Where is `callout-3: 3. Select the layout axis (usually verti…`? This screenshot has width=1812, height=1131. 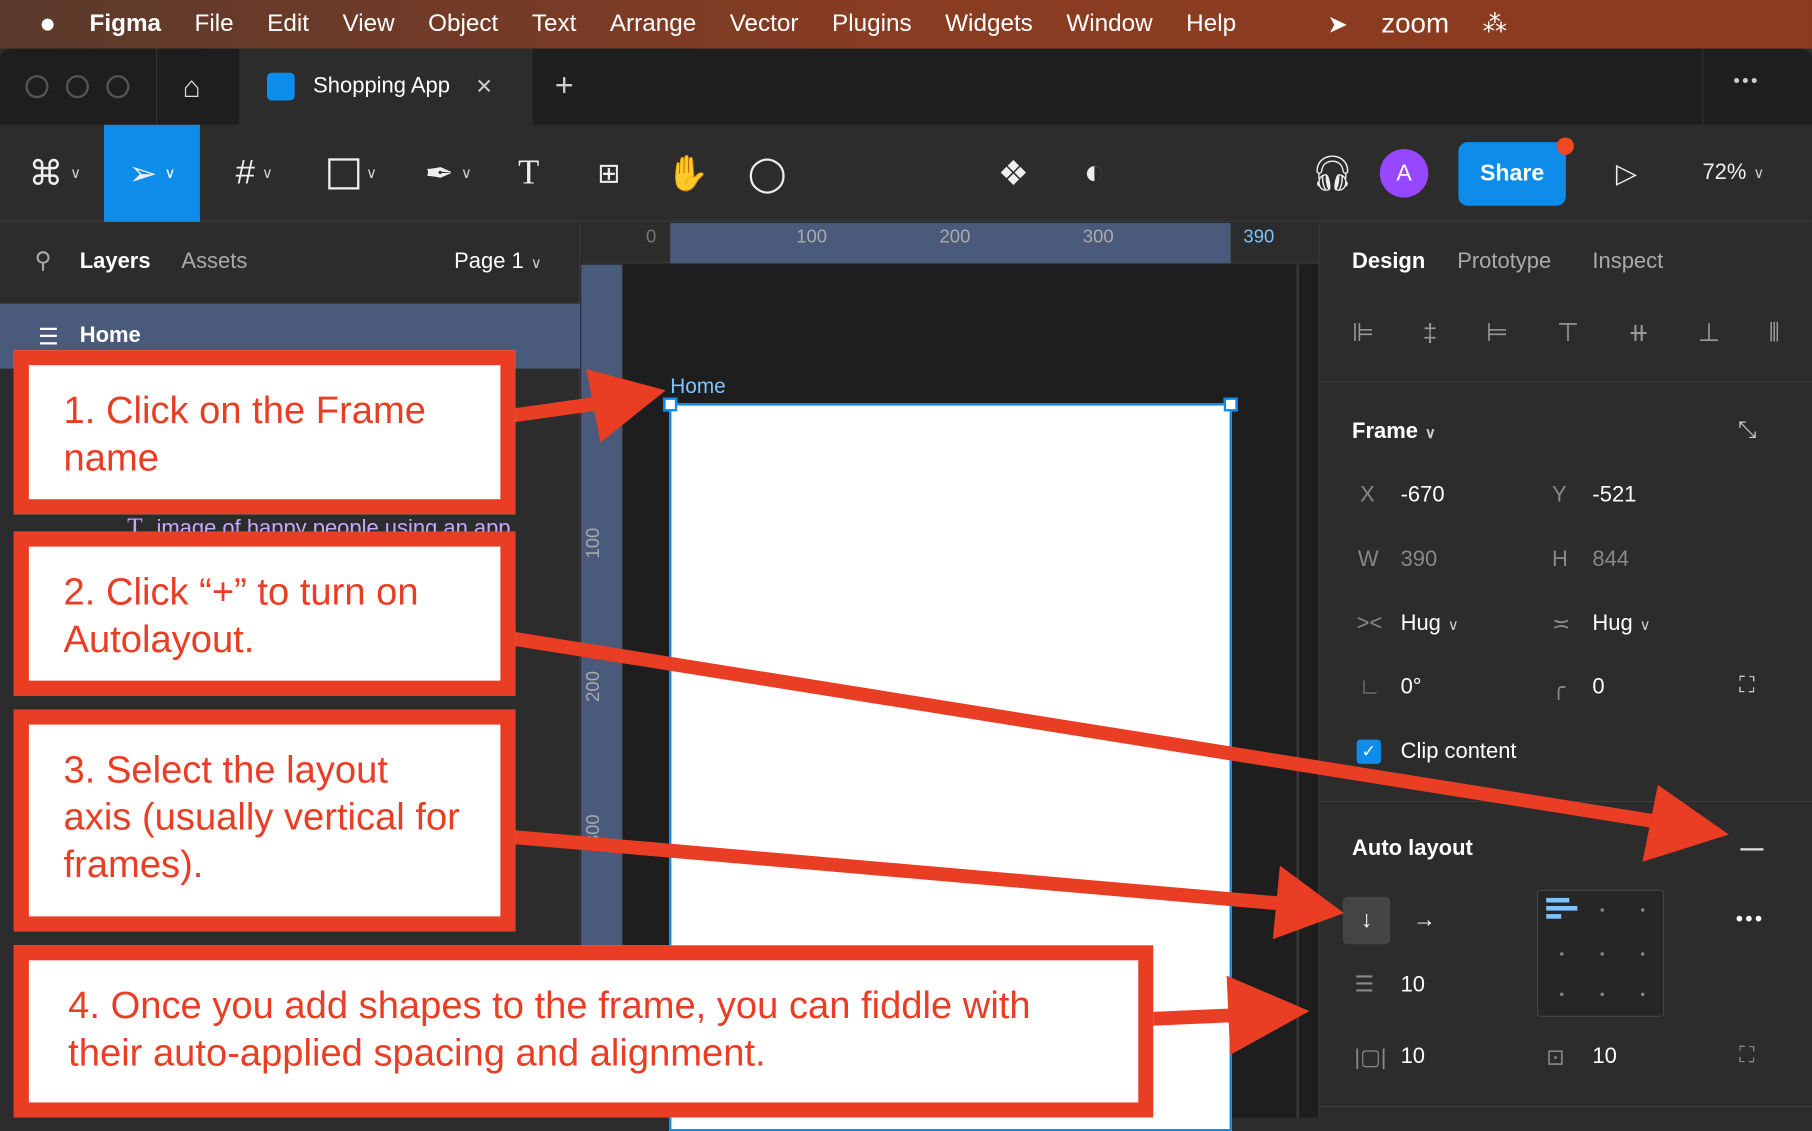
callout-3: 3. Select the layout axis (usually verti… is located at coordinates (264, 820).